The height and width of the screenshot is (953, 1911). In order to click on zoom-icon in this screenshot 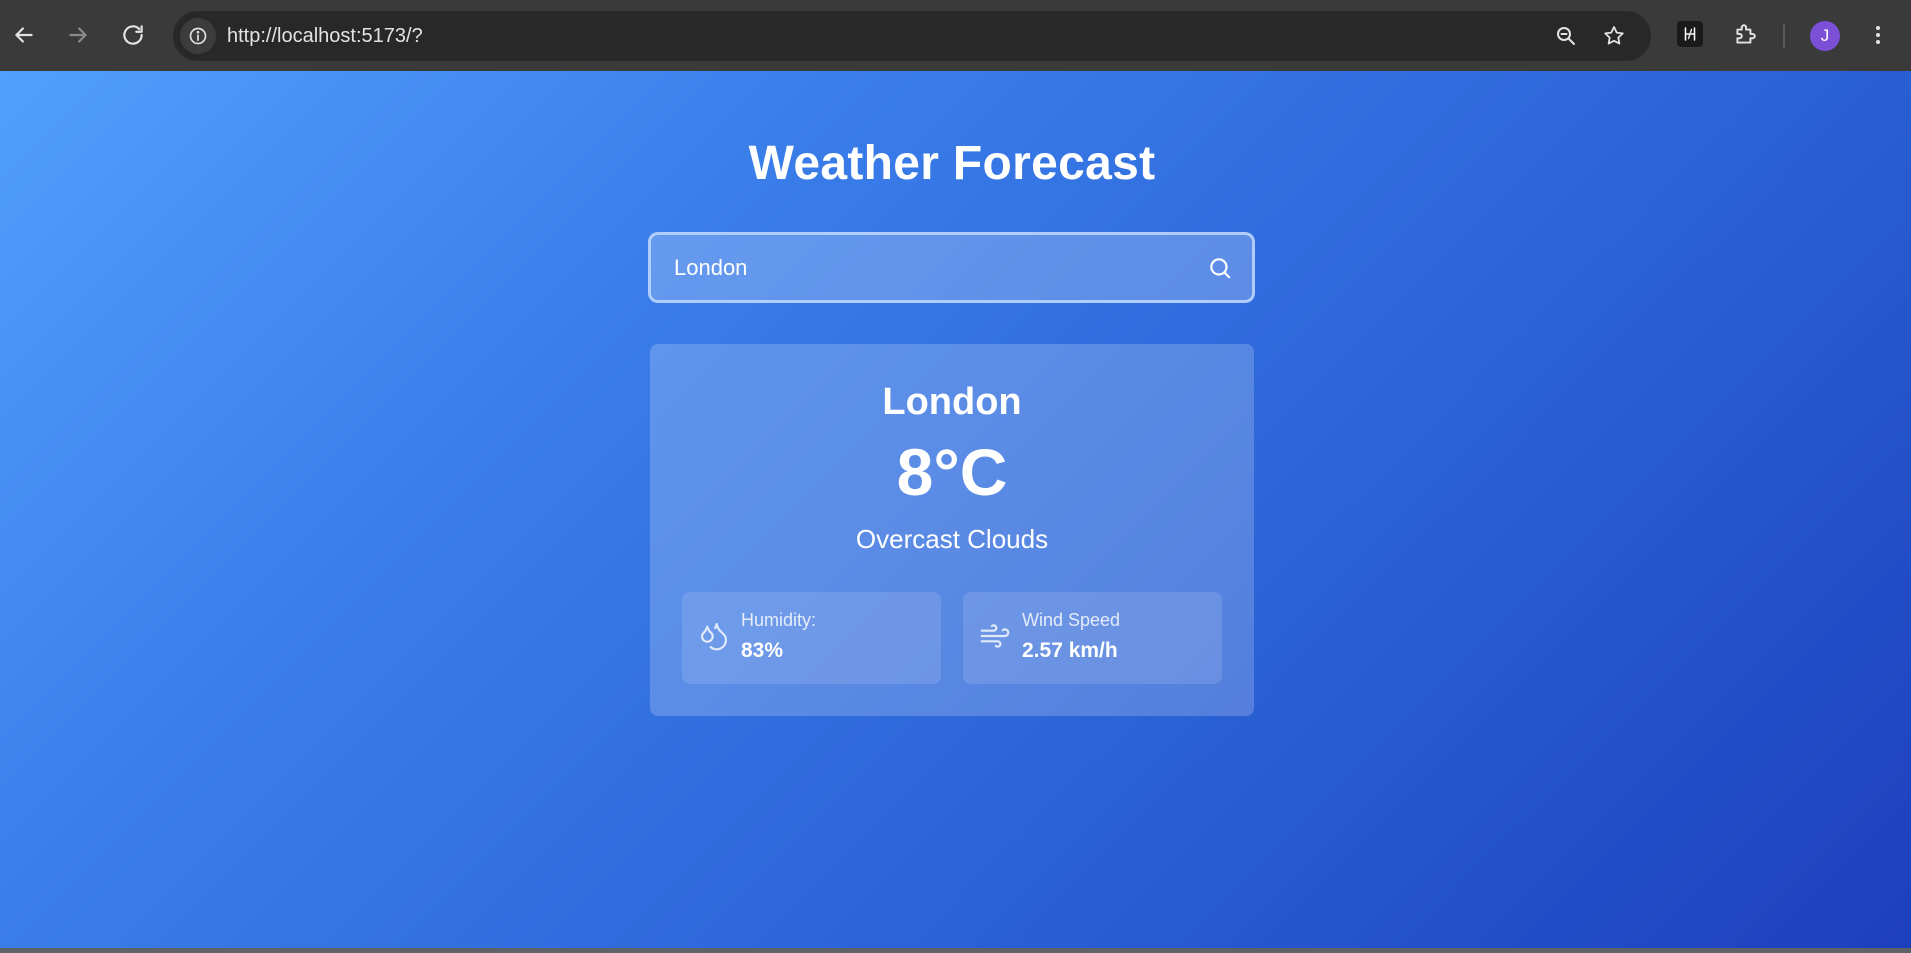, I will do `click(1566, 36)`.